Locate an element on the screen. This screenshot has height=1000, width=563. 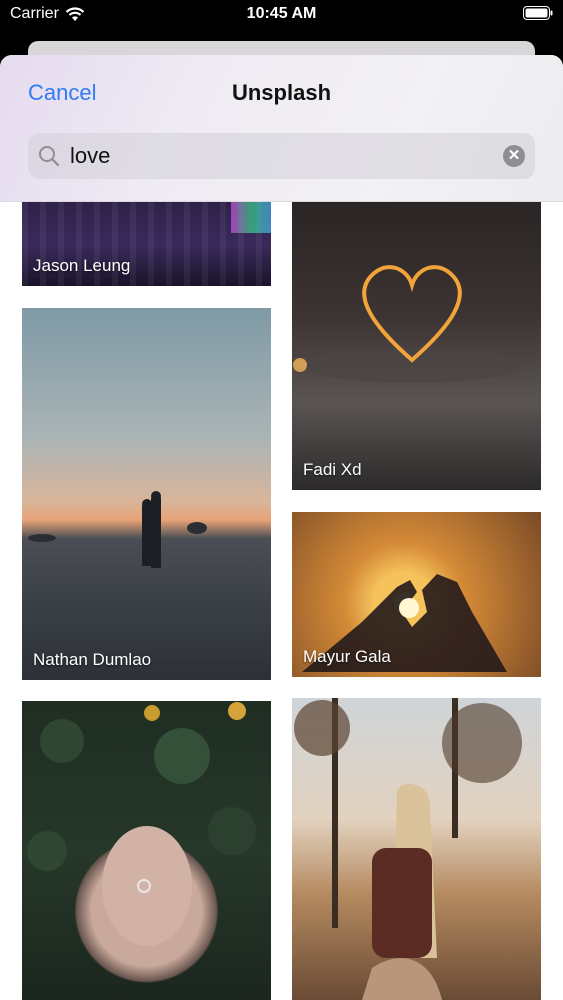
cancel-button: Cancel is located at coordinates (62, 93).